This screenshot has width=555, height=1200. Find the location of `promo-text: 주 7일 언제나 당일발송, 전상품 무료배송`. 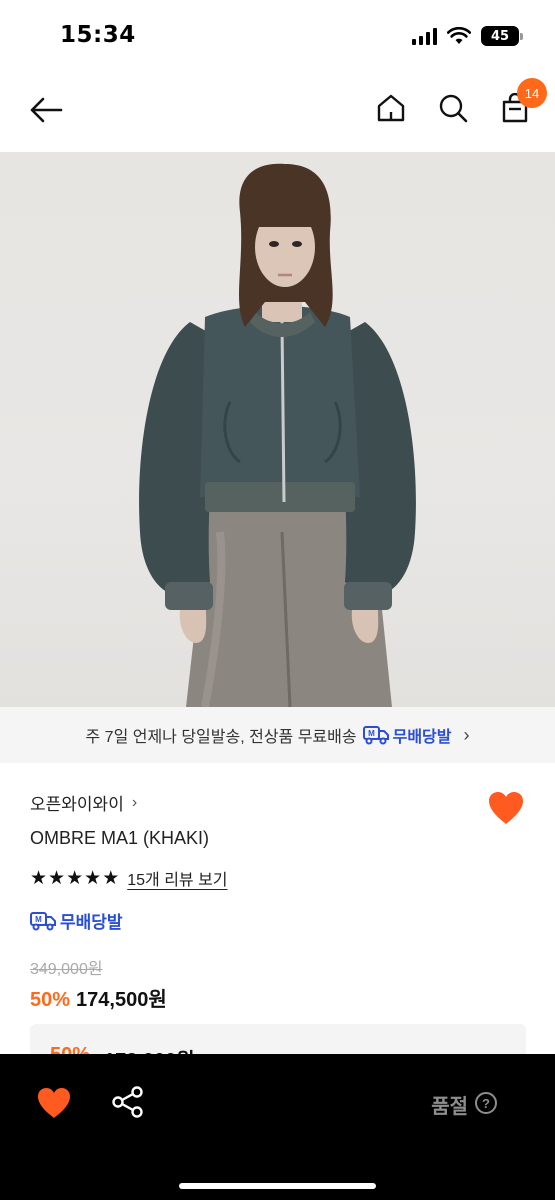

promo-text: 주 7일 언제나 당일발송, 전상품 무료배송 is located at coordinates (221, 737).